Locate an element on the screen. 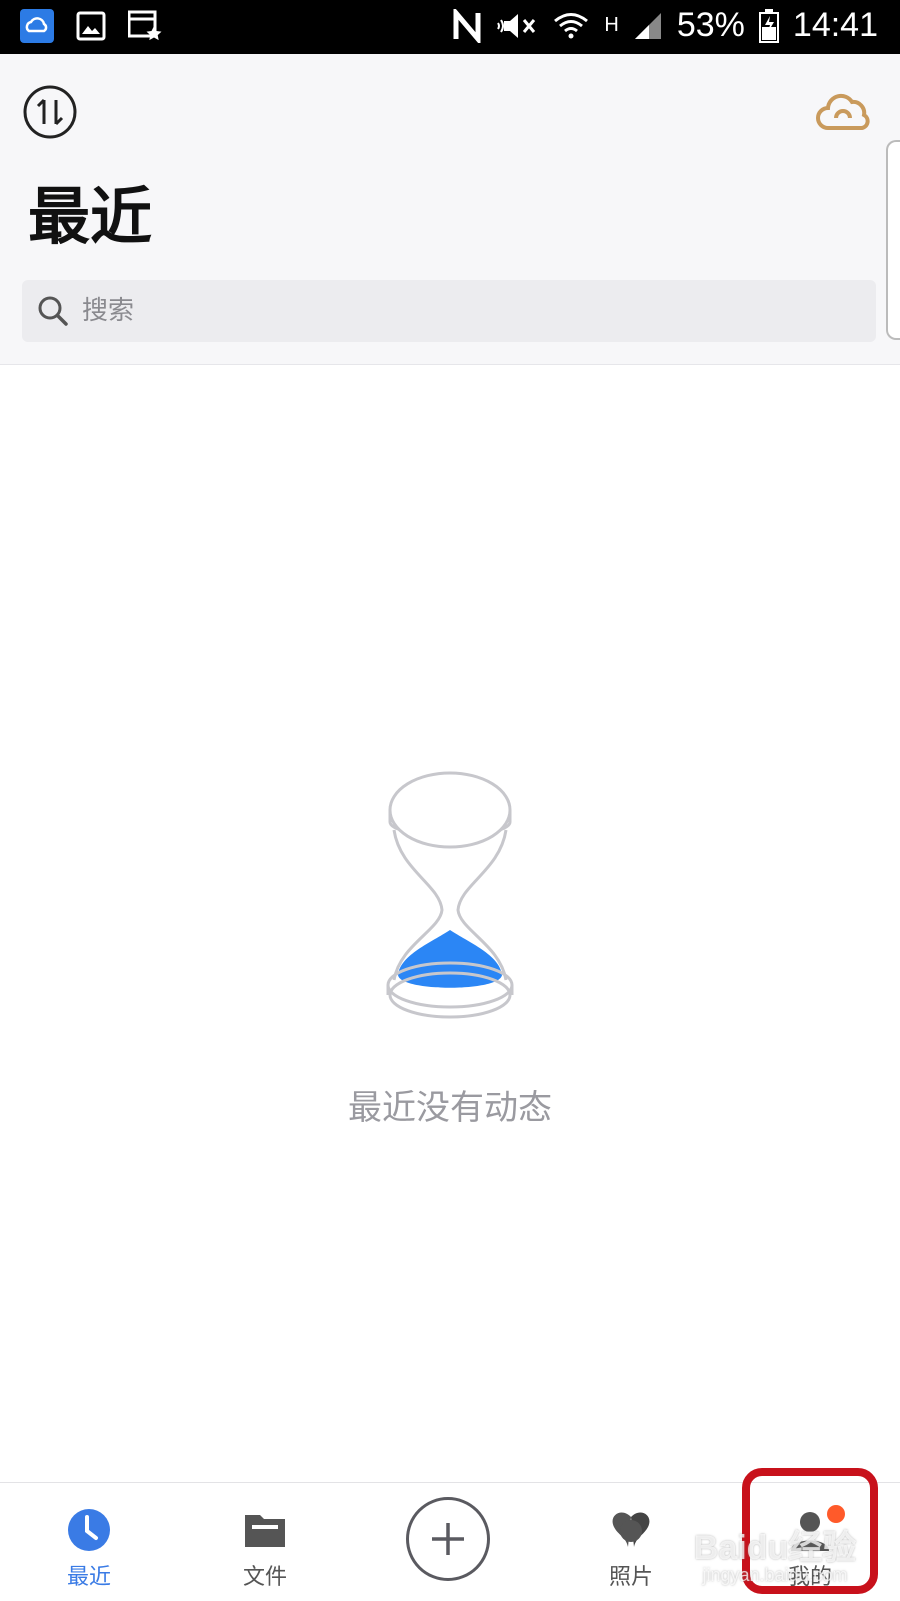 Image resolution: width=900 pixels, height=1601 pixels. empty-state-message: 最近没有动态 is located at coordinates (450, 1108).